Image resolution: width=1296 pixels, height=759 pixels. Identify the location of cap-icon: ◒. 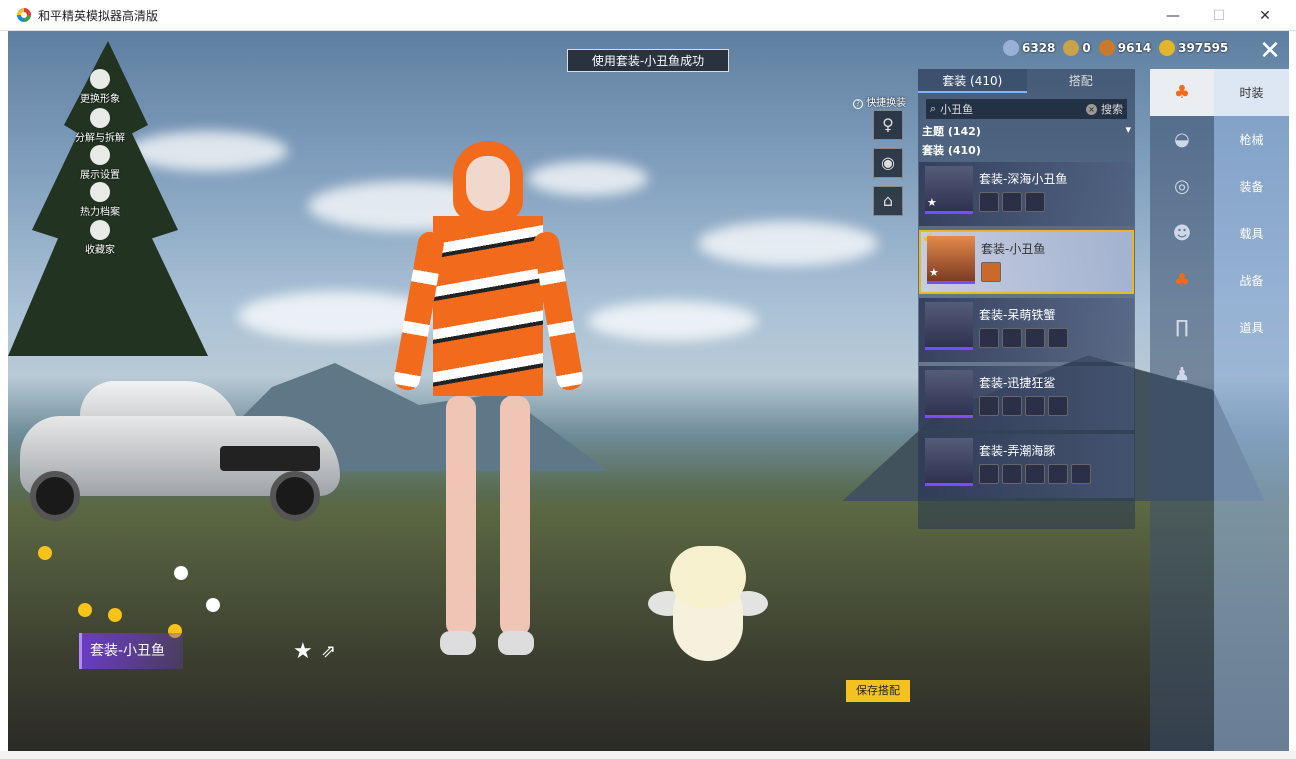
(1182, 139).